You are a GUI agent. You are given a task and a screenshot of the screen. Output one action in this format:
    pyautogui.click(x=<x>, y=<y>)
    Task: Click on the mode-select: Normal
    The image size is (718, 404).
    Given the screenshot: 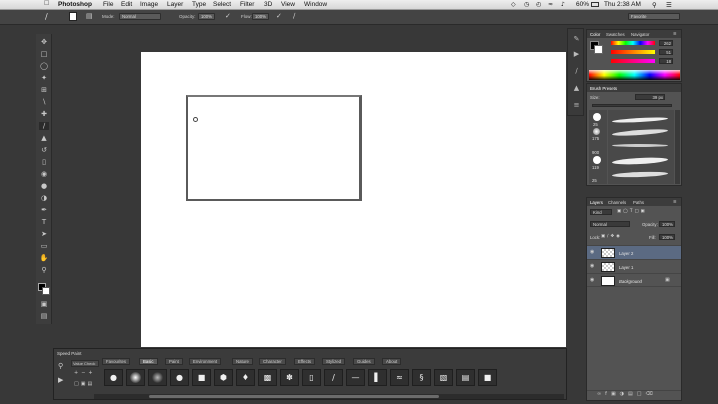 What is the action you would take?
    pyautogui.click(x=140, y=16)
    